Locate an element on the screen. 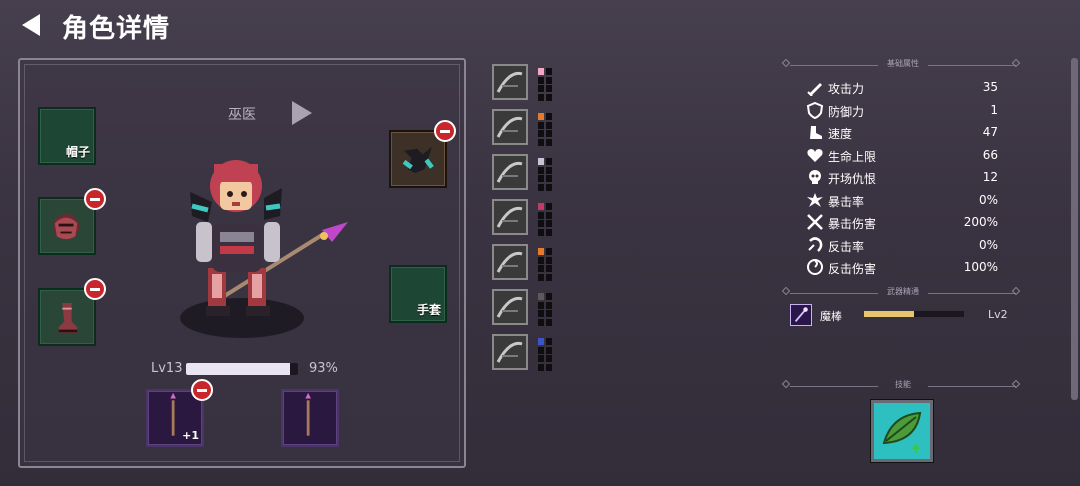 The height and width of the screenshot is (486, 1080). green-leaf-skill-button is located at coordinates (902, 431).